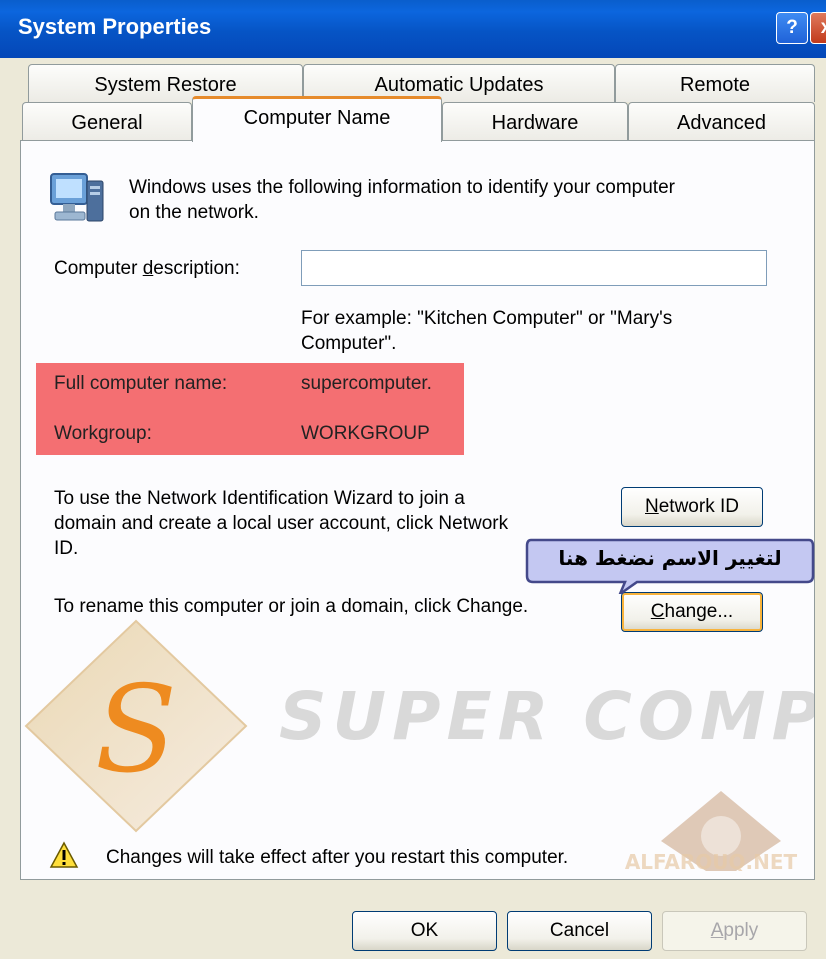  What do you see at coordinates (64, 854) in the screenshot?
I see `warning-icon` at bounding box center [64, 854].